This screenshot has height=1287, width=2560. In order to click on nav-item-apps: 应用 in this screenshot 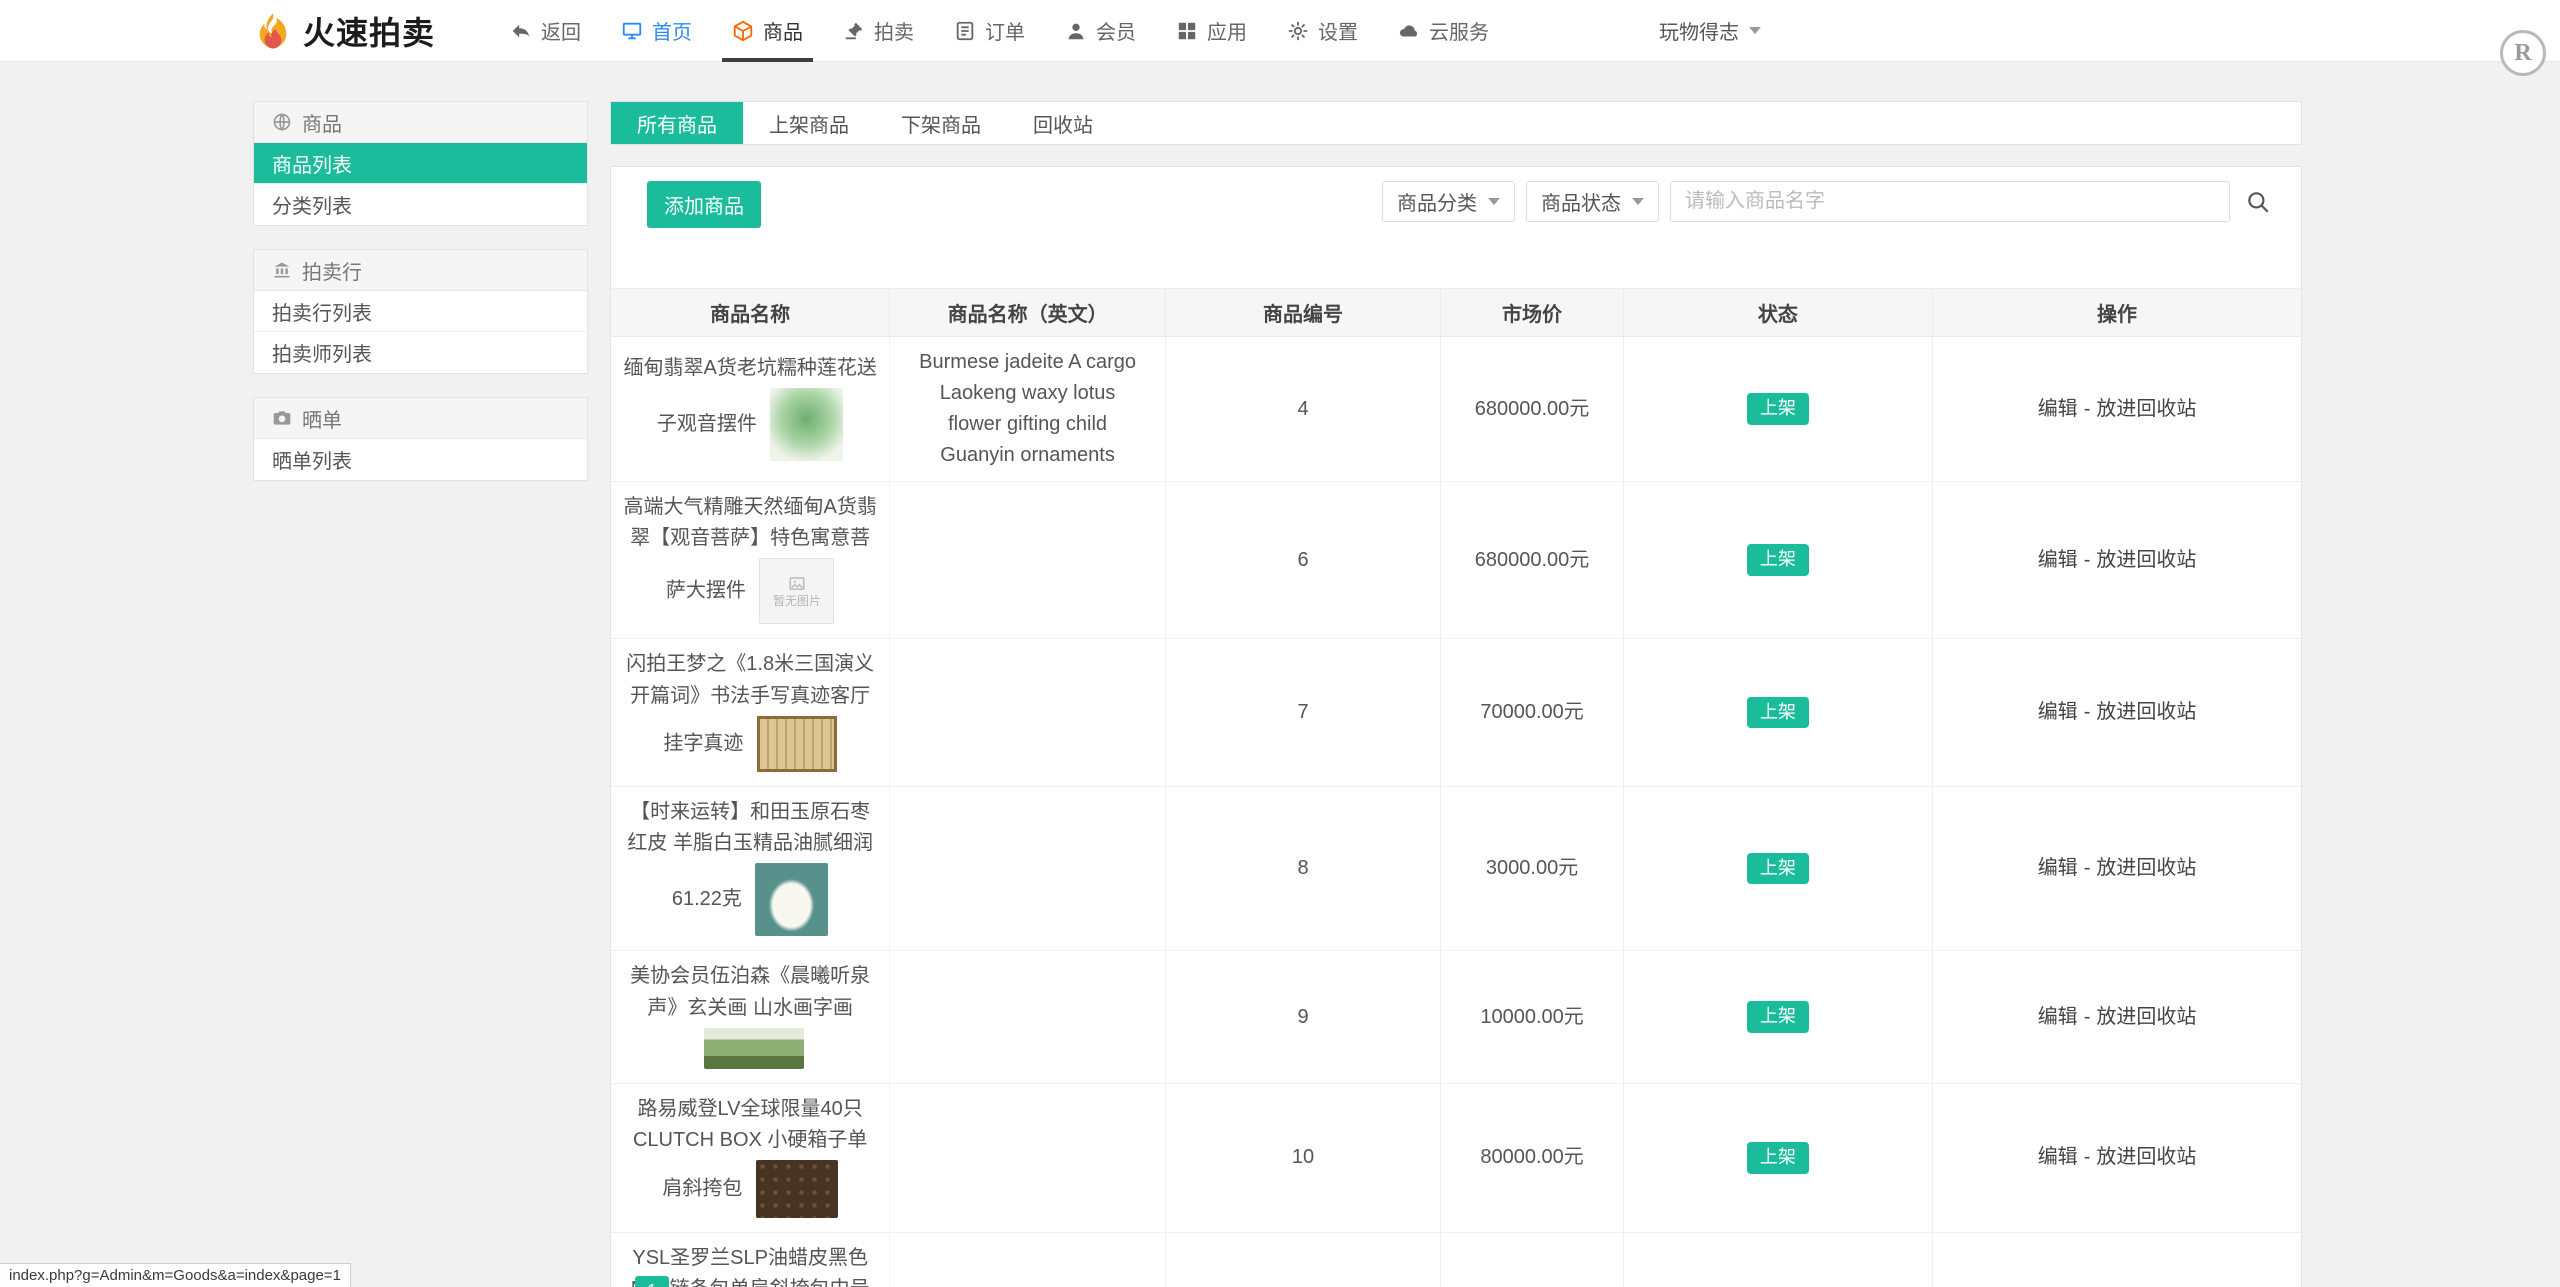, I will do `click(1211, 31)`.